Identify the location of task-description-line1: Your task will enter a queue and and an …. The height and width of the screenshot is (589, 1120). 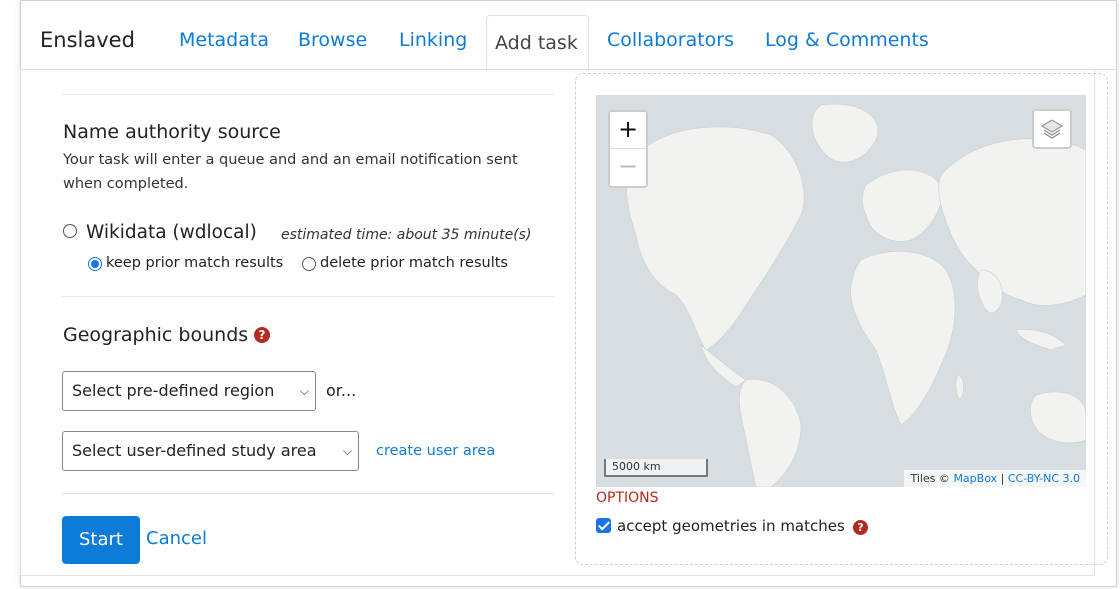
(290, 160).